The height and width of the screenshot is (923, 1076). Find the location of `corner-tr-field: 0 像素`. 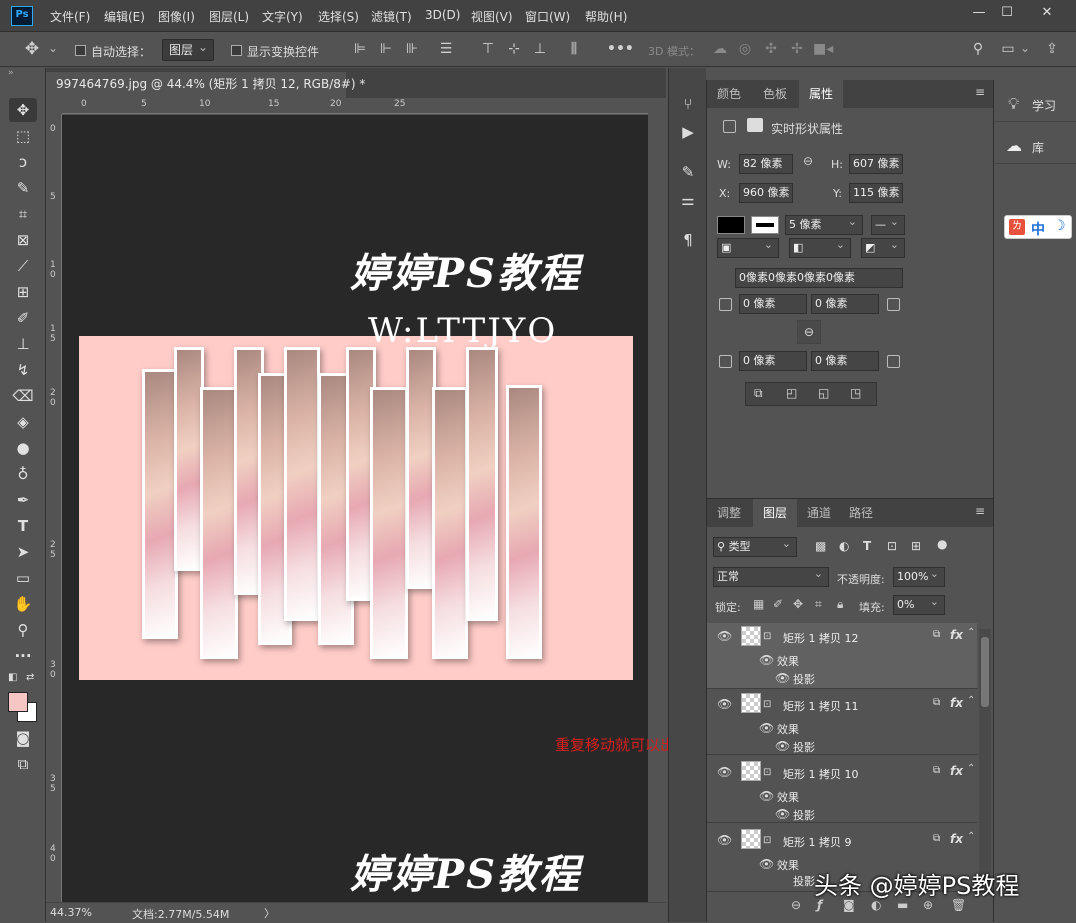

corner-tr-field: 0 像素 is located at coordinates (845, 304).